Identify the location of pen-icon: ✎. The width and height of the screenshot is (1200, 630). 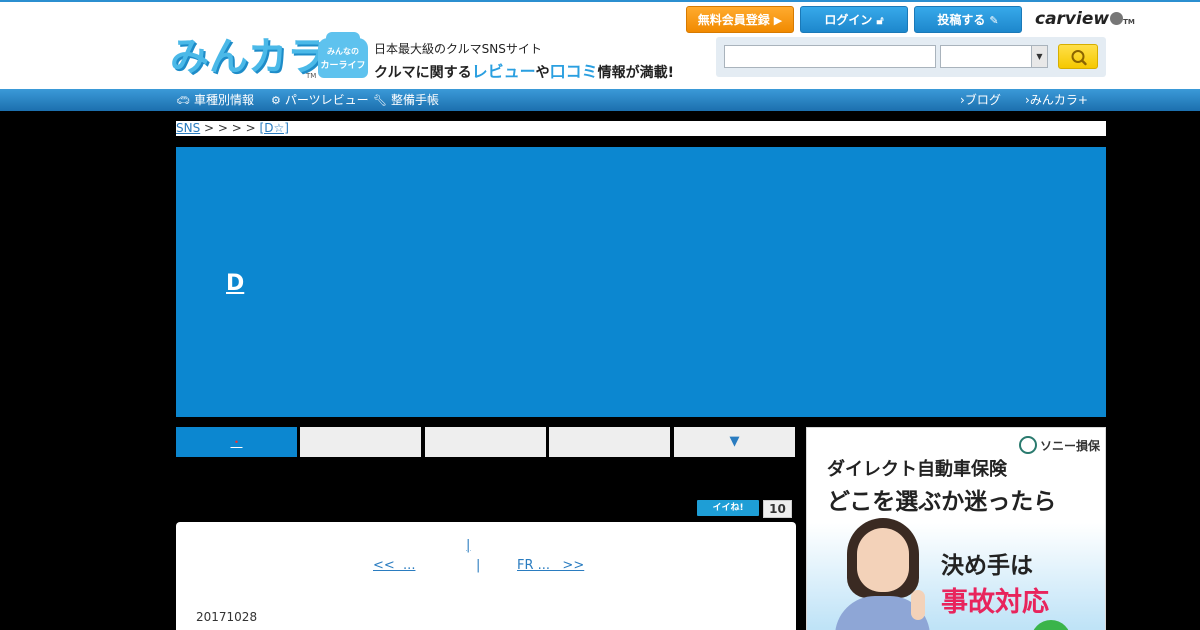
(994, 20).